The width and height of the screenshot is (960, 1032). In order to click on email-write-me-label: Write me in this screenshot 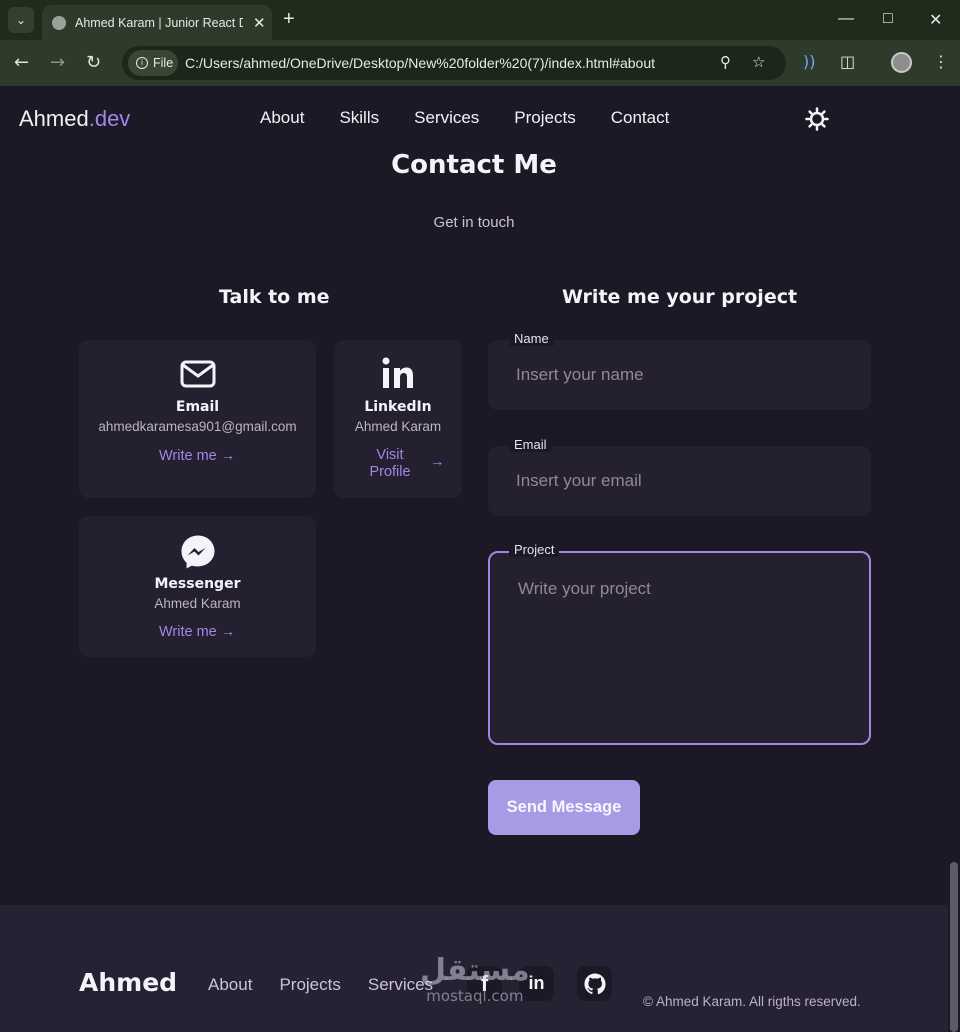, I will do `click(188, 456)`.